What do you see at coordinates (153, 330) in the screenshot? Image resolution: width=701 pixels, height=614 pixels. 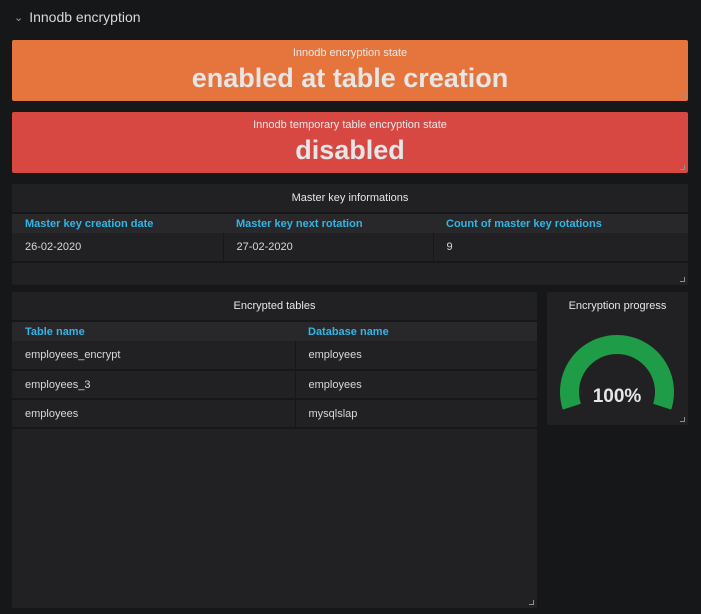 I see `column-header: Table name` at bounding box center [153, 330].